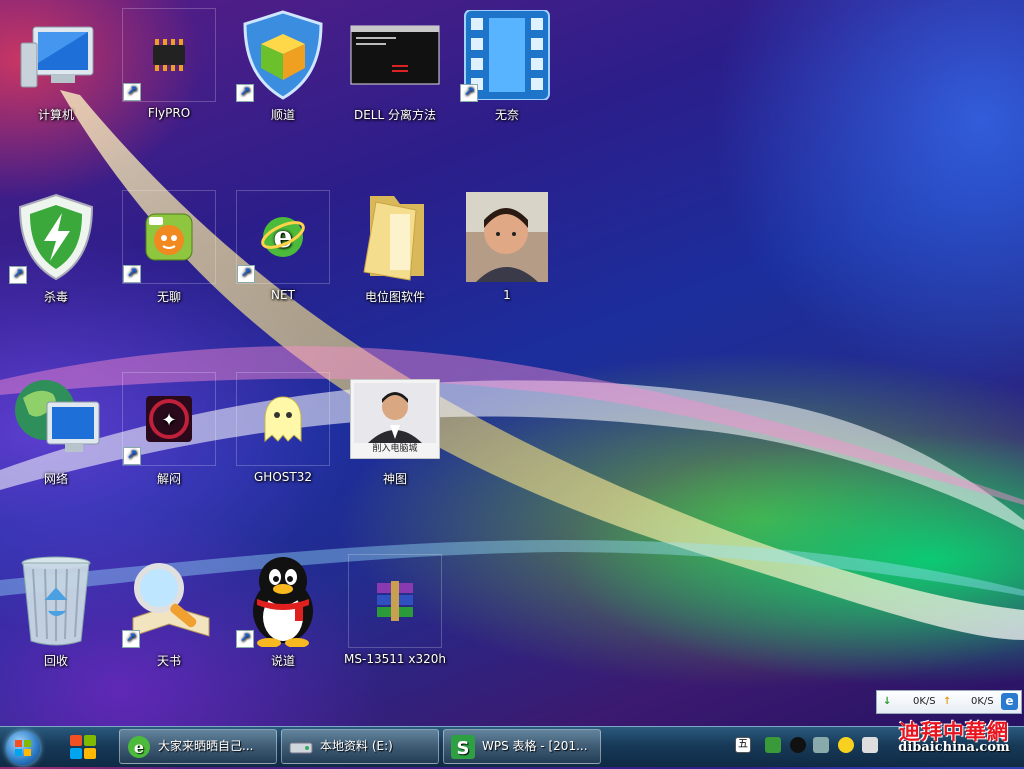  Describe the element at coordinates (169, 55) in the screenshot. I see `chip-icon: ↗` at that location.